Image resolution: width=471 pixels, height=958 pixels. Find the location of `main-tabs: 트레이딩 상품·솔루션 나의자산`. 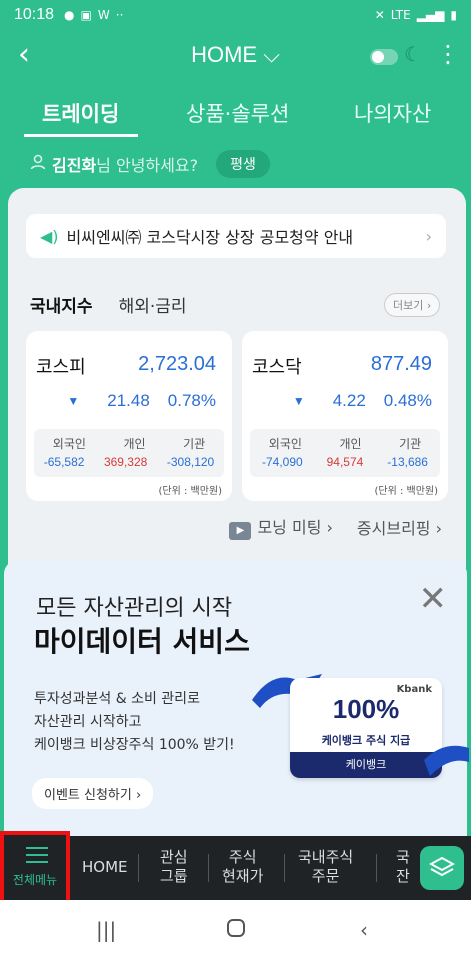

main-tabs: 트레이딩 상품·솔루션 나의자산 is located at coordinates (235, 117).